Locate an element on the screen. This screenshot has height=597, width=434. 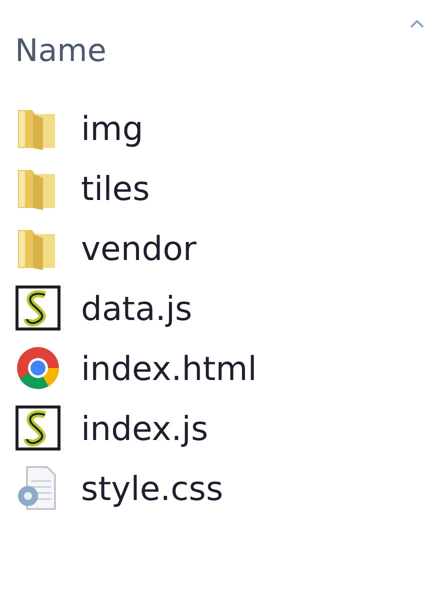
file-name: index.html is located at coordinates (169, 368).